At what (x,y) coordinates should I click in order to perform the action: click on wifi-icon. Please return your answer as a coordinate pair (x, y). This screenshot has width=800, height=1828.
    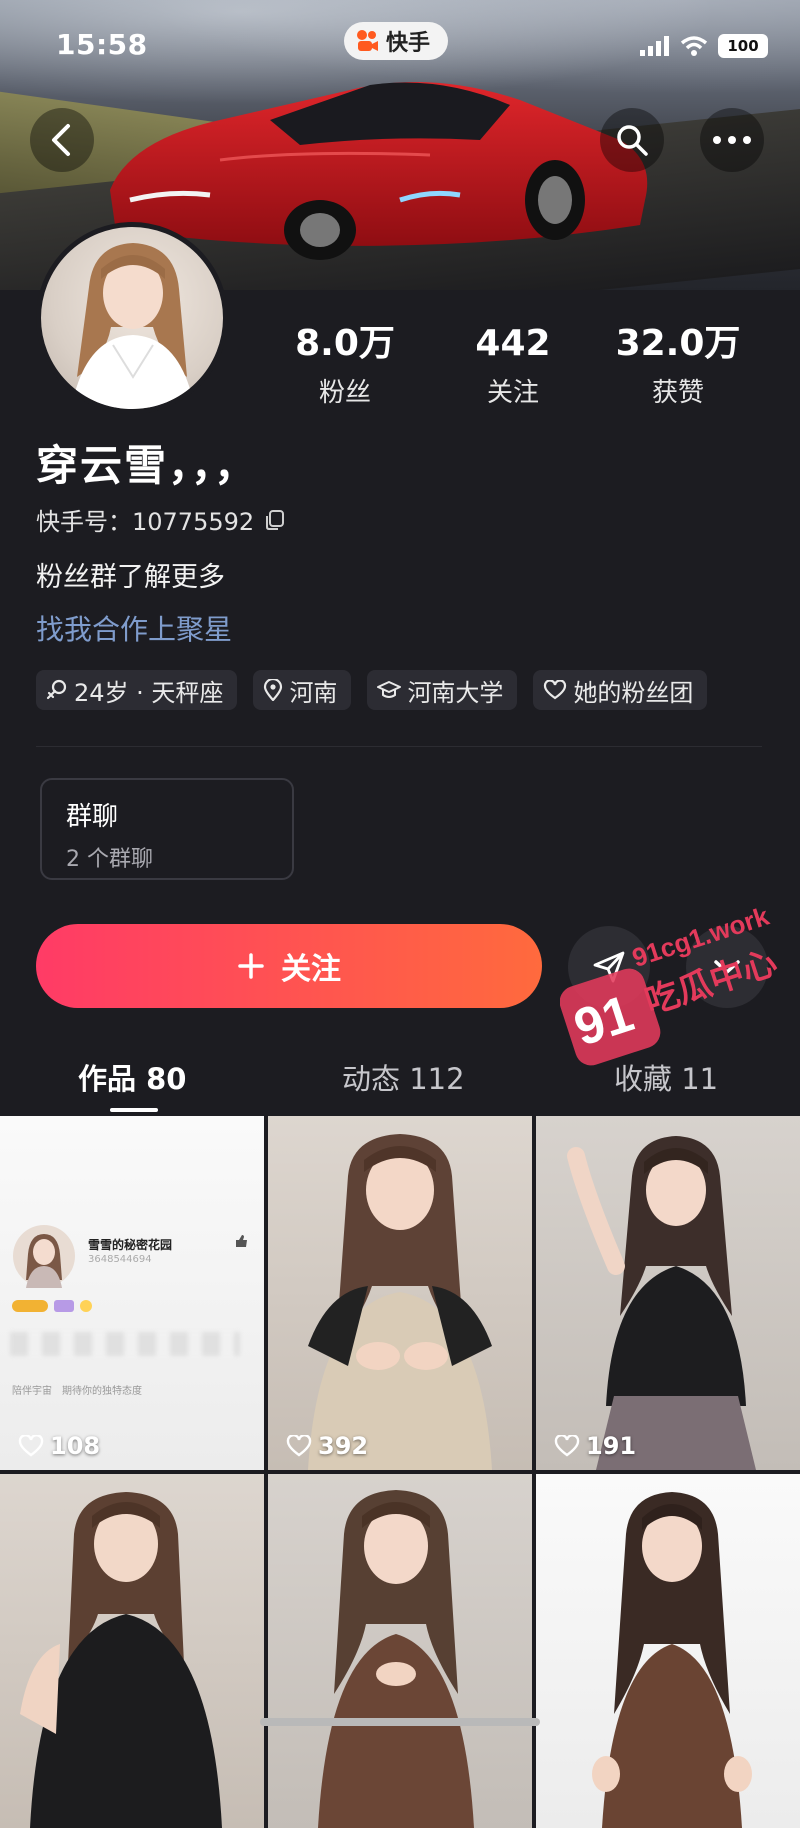
    Looking at the image, I should click on (694, 46).